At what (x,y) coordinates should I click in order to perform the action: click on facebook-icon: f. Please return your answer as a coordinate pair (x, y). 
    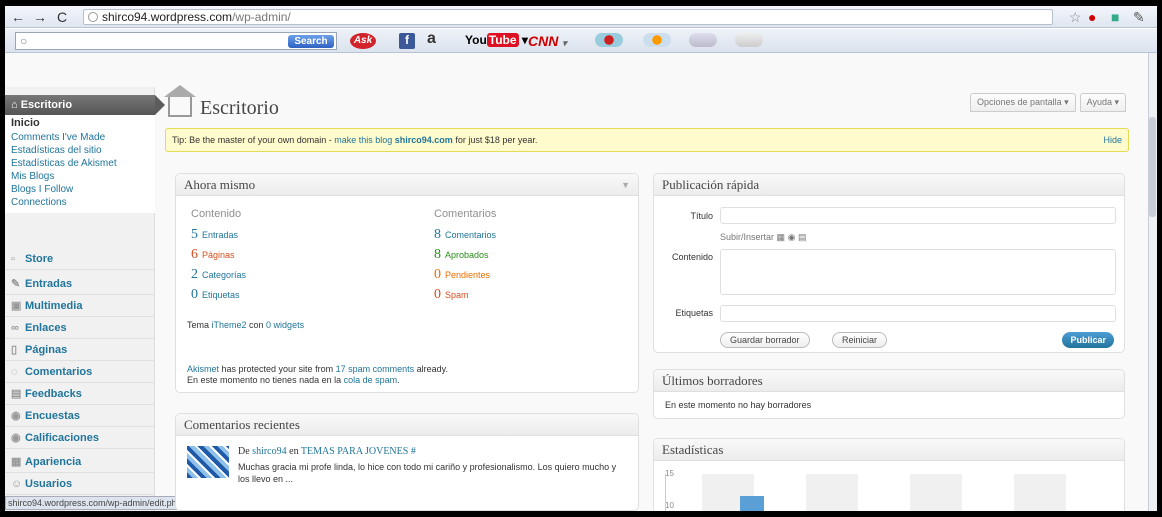
    Looking at the image, I should click on (407, 41).